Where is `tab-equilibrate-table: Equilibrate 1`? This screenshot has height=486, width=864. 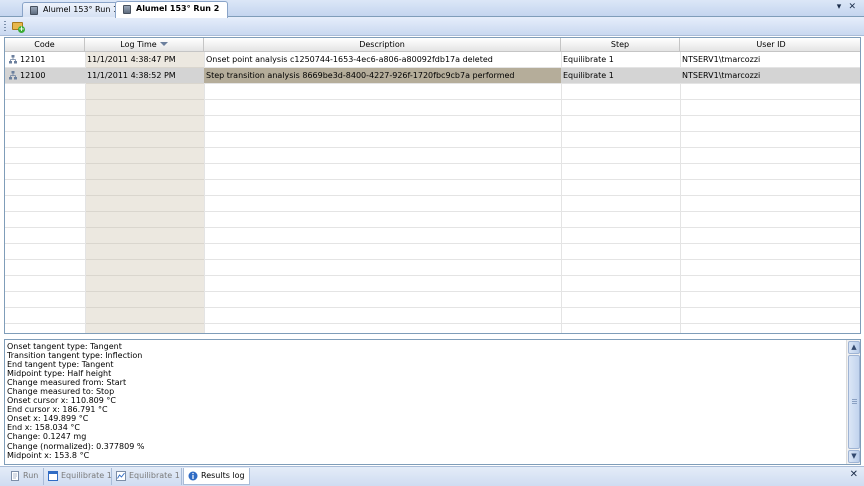
tab-equilibrate-table: Equilibrate 1 is located at coordinates (78, 476).